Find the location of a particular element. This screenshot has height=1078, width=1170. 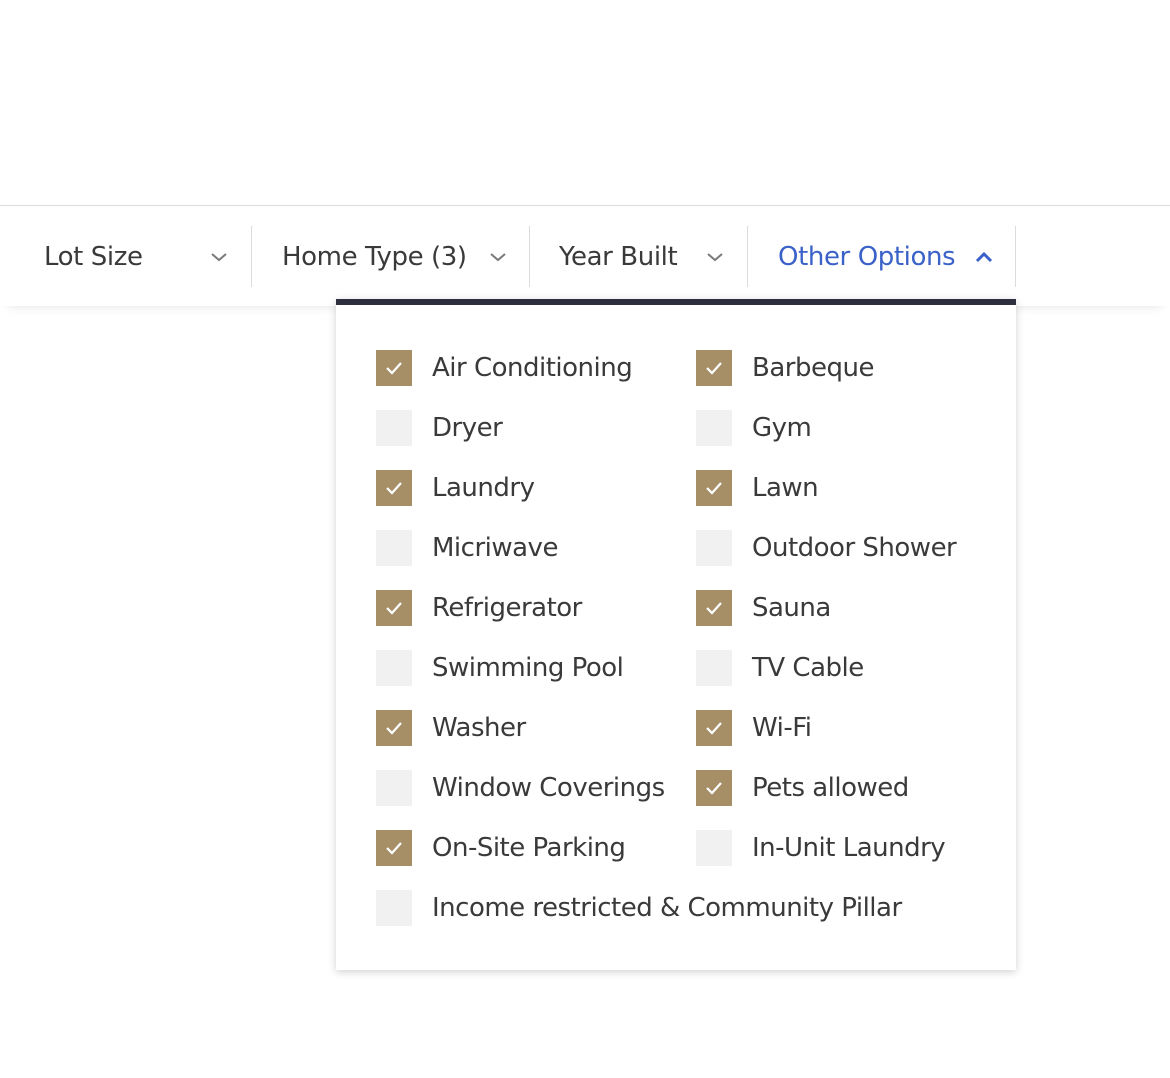

filter-year-built: Year Built is located at coordinates (649, 256).